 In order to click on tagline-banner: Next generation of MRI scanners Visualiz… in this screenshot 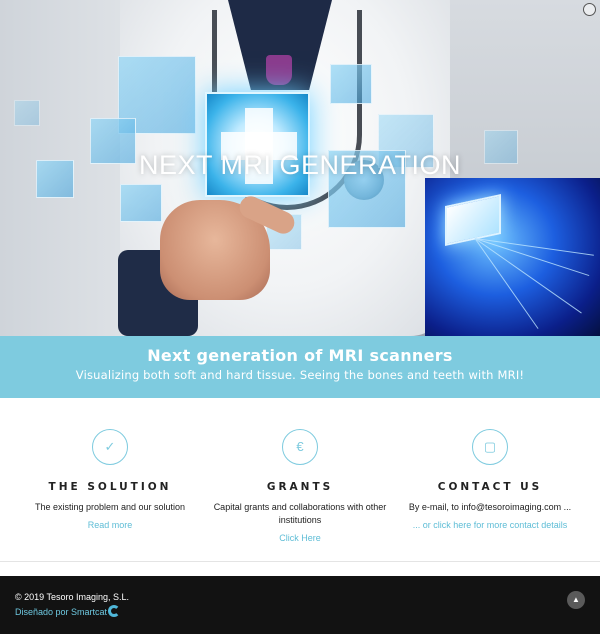, I will do `click(300, 367)`.